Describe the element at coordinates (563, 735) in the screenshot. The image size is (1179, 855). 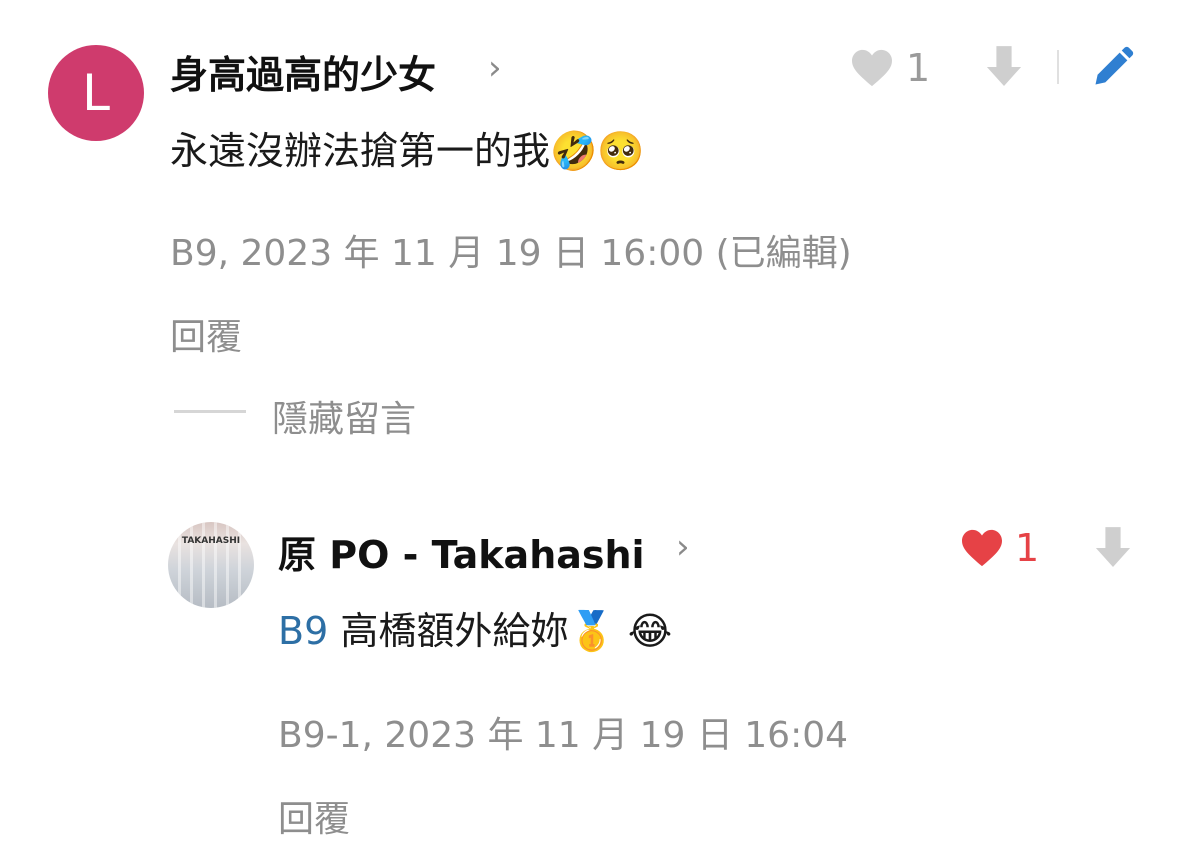
I see `reply-meta: B9-1, 2023 年 11 月 19 日 16:04` at that location.